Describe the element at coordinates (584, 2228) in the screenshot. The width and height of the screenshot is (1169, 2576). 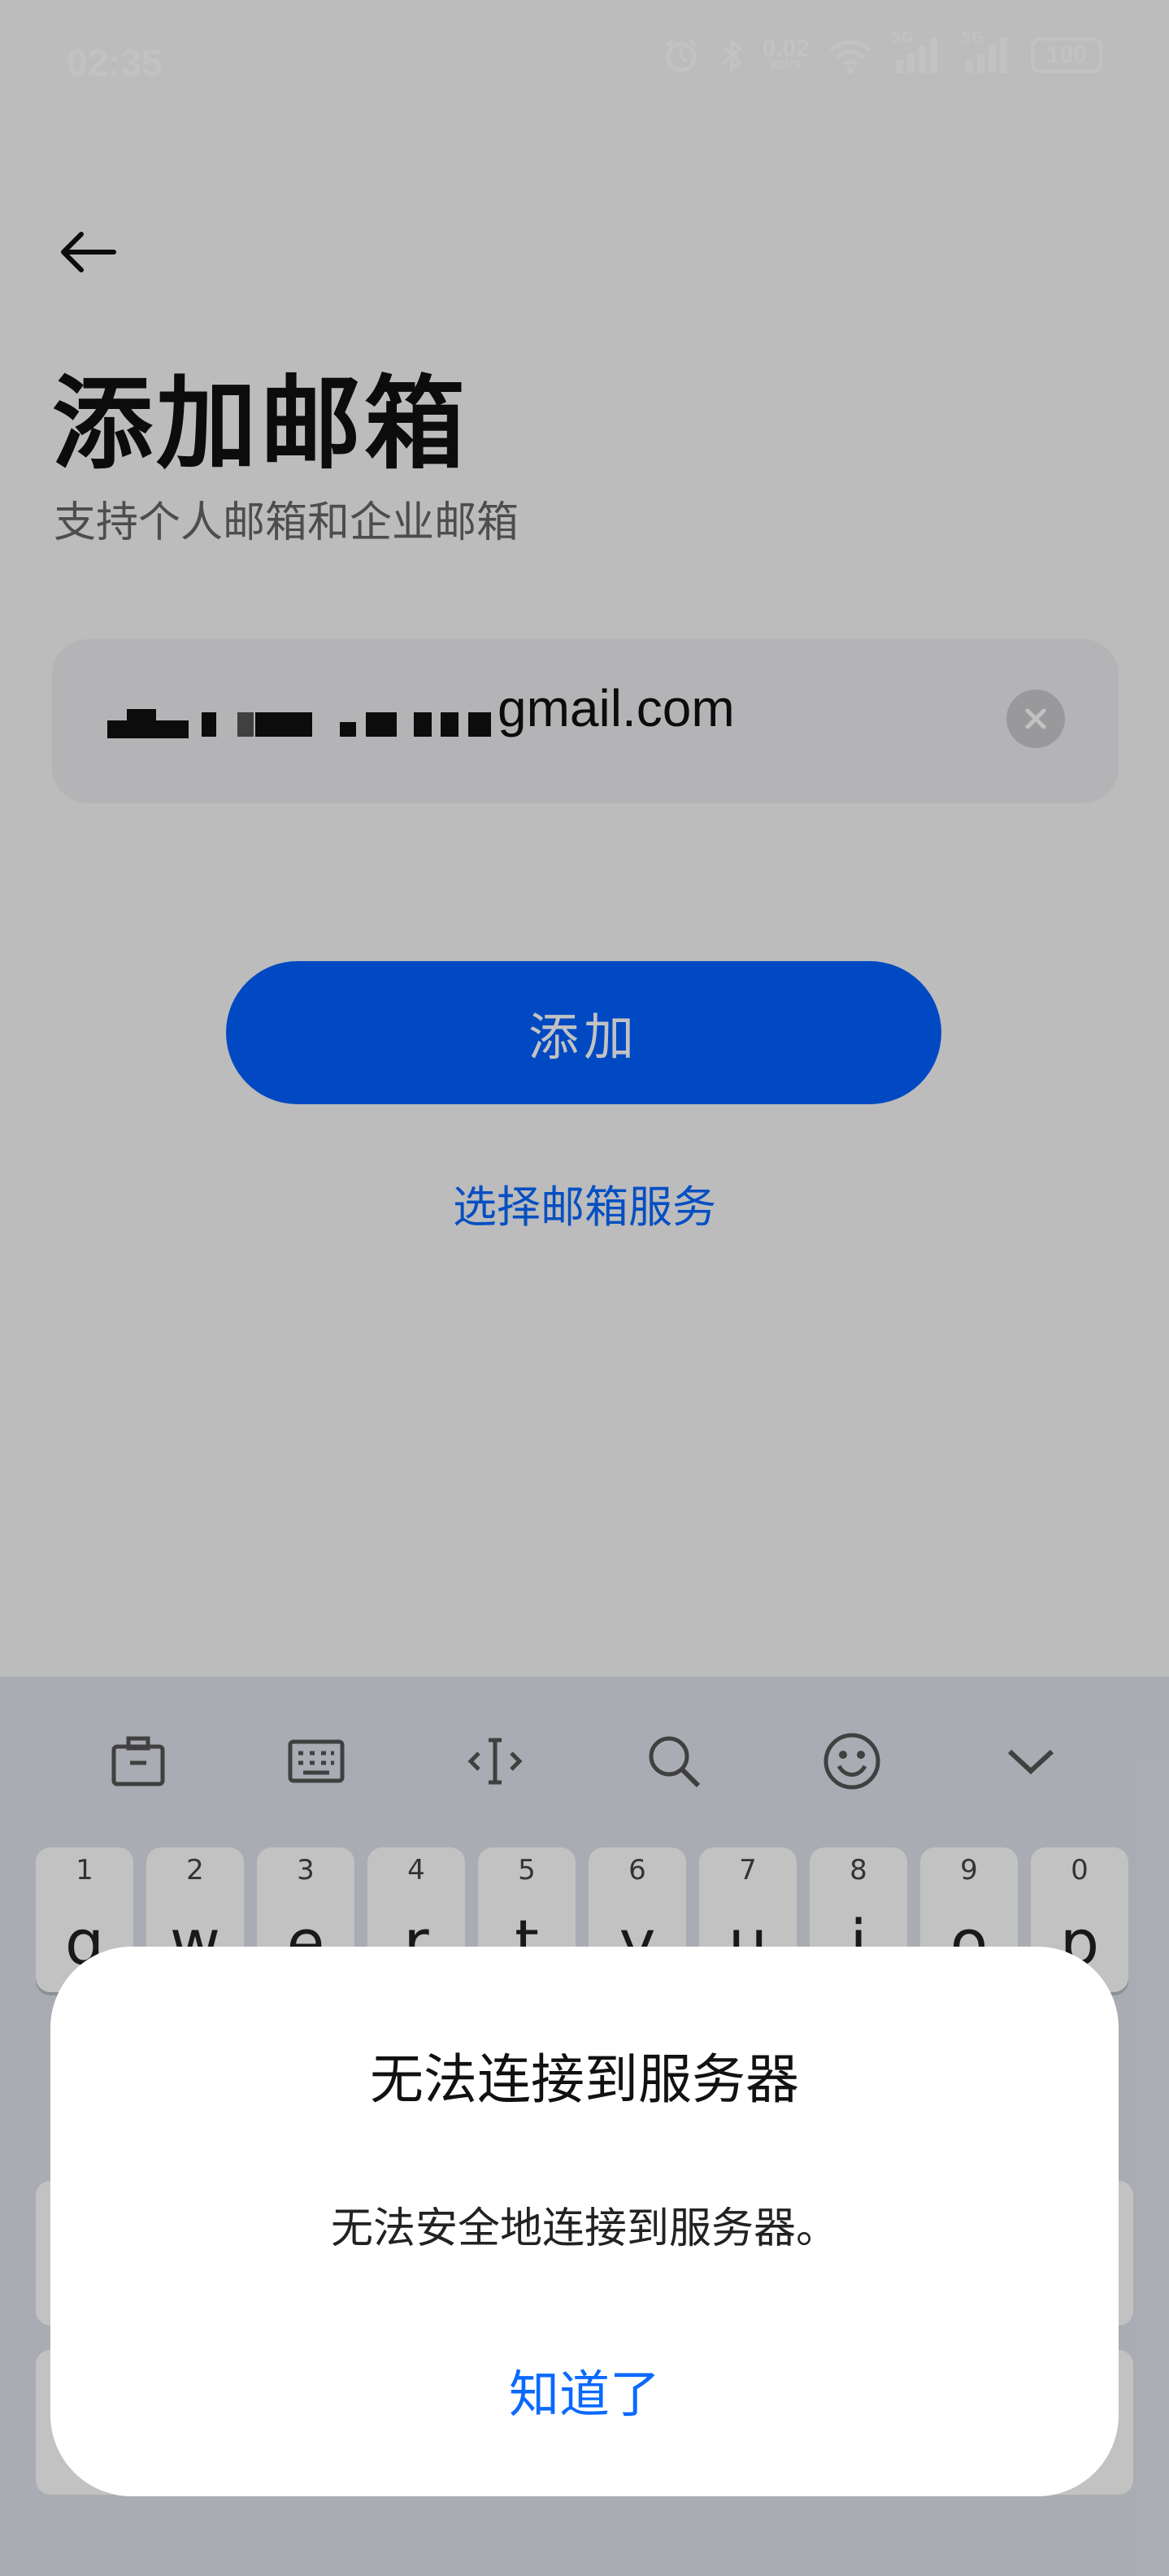
I see `dialog-message: 无法安全地连接到服务器。` at that location.